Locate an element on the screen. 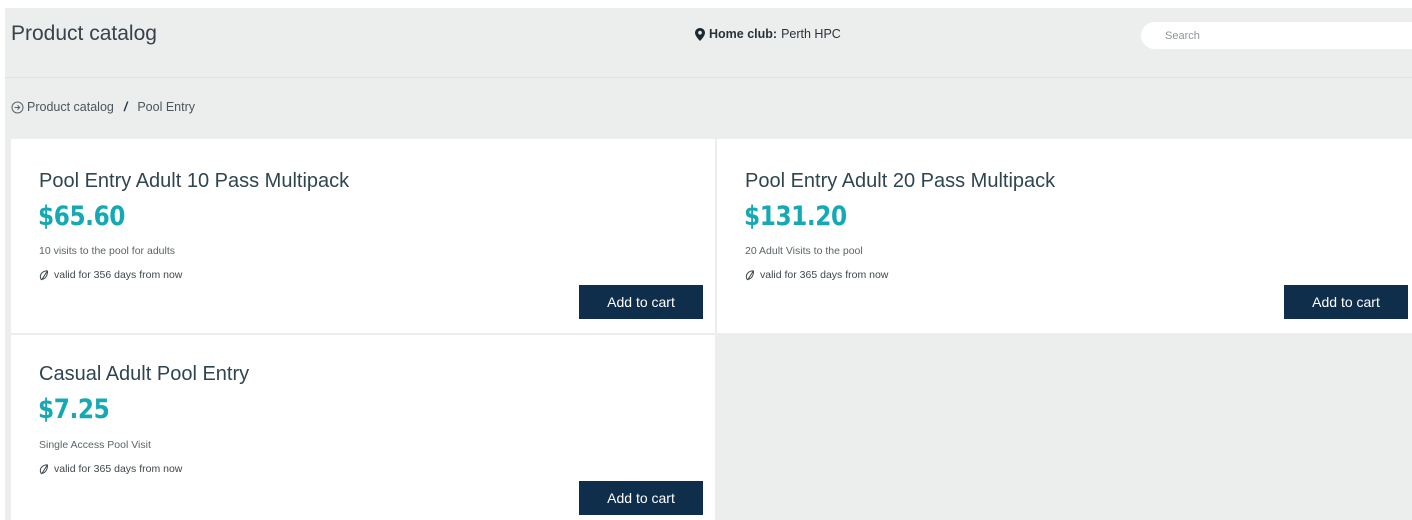 The width and height of the screenshot is (1412, 520). product-description: Single Access Pool Visit is located at coordinates (95, 445).